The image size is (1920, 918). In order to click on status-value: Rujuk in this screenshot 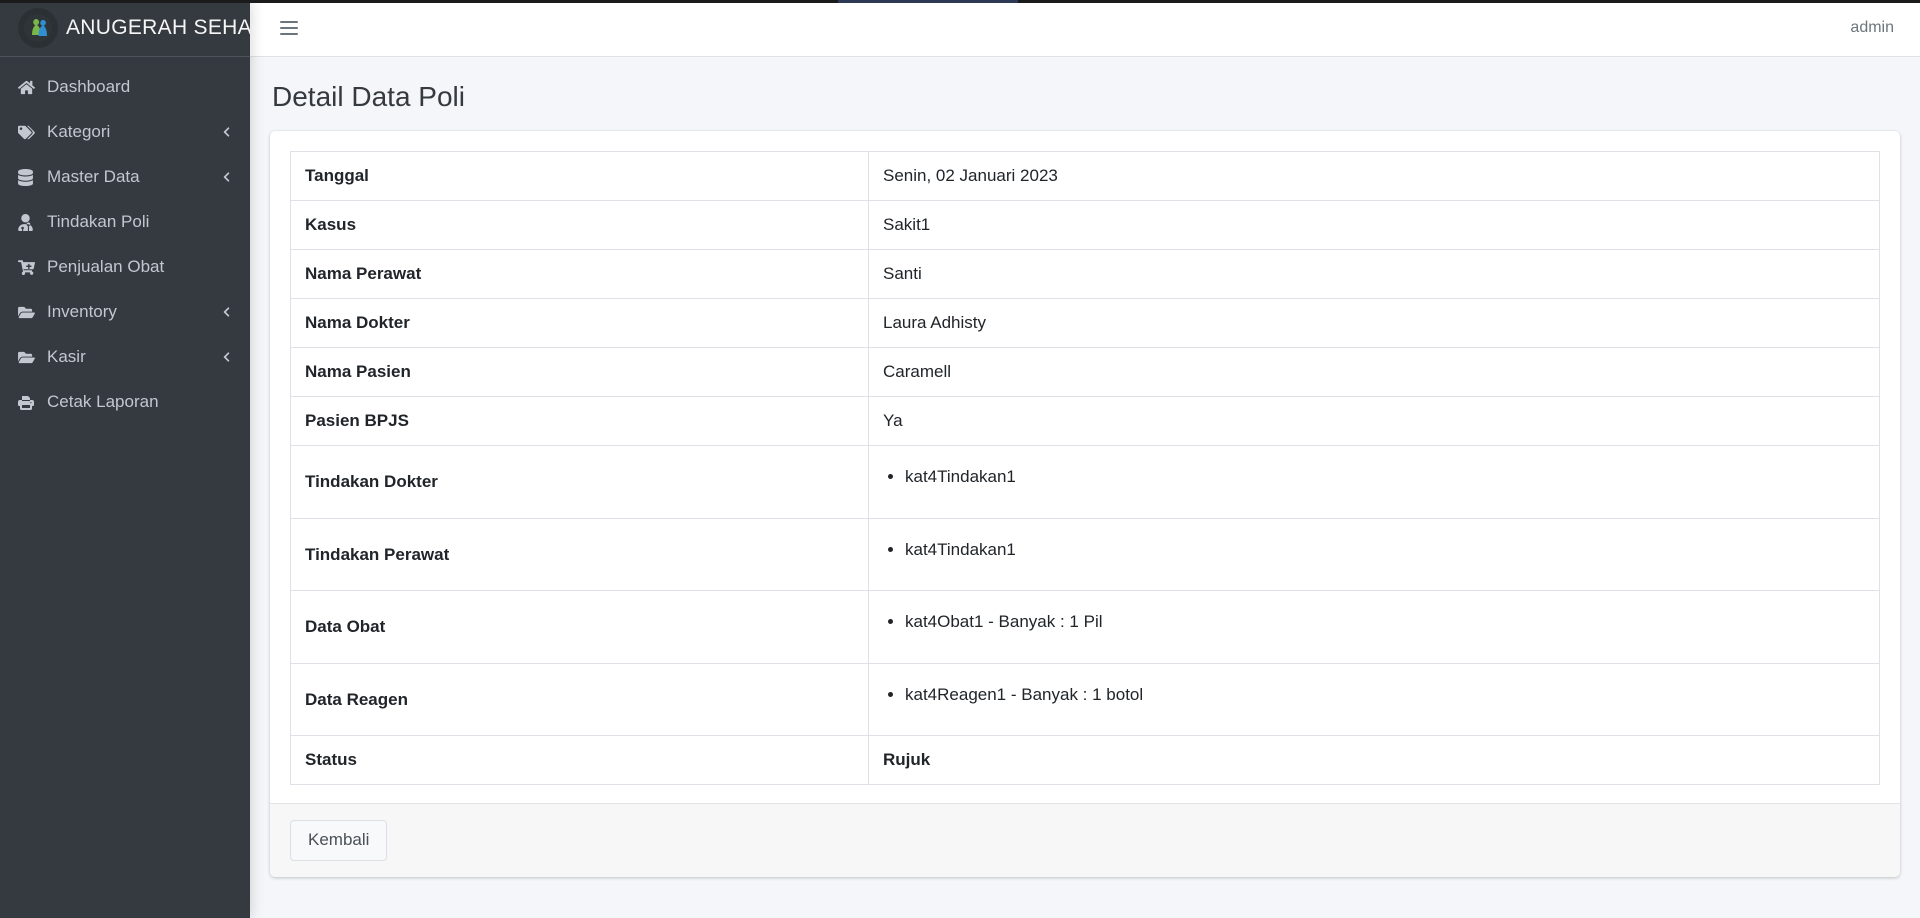, I will do `click(1374, 760)`.